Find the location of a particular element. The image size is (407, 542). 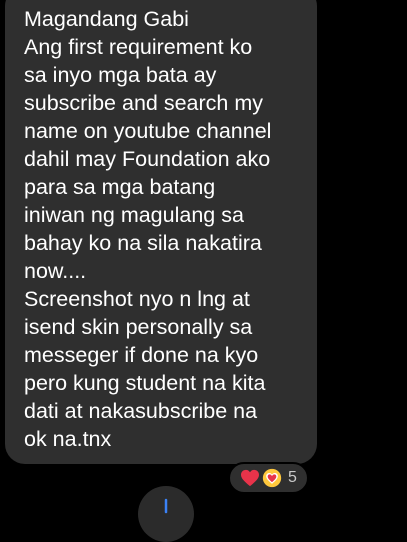

heart-face-icon is located at coordinates (272, 478).